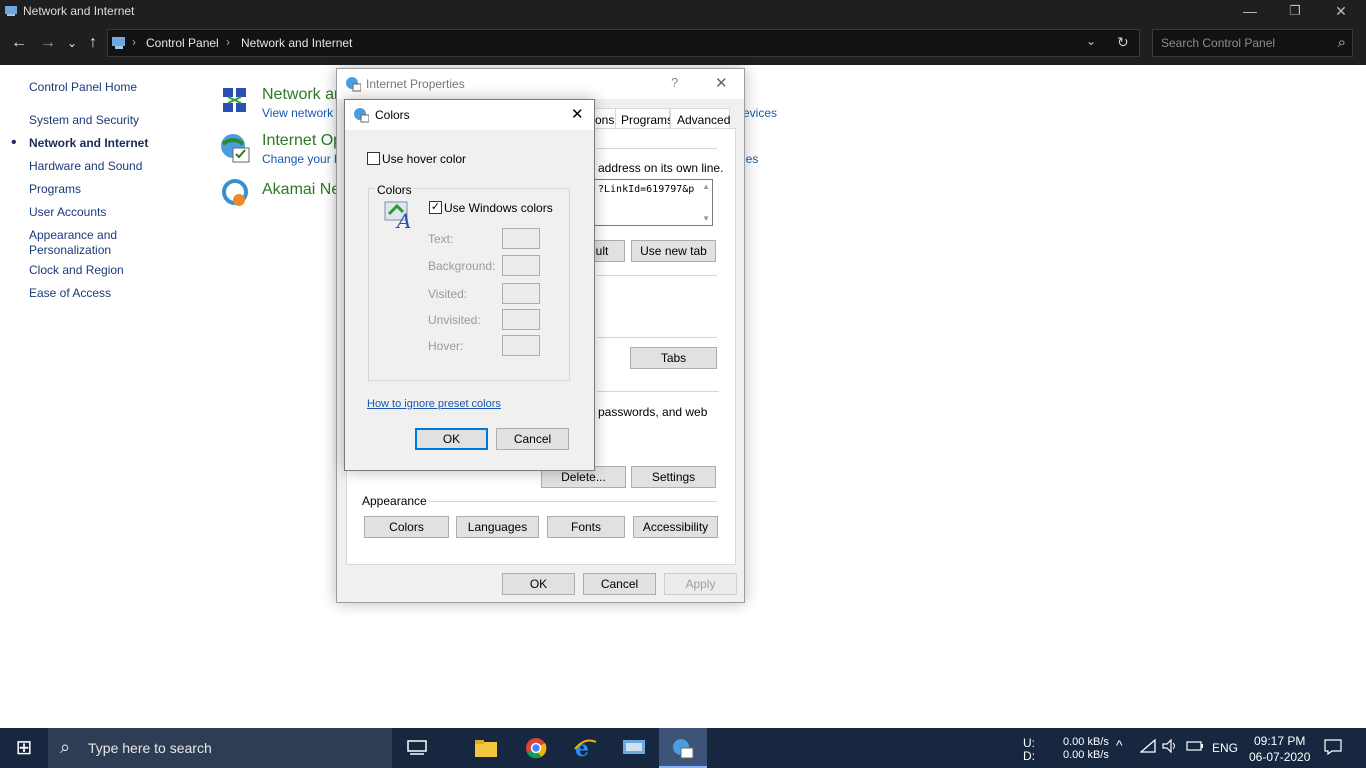 This screenshot has height=768, width=1366. Describe the element at coordinates (55, 189) in the screenshot. I see `nav-programs: Programs` at that location.